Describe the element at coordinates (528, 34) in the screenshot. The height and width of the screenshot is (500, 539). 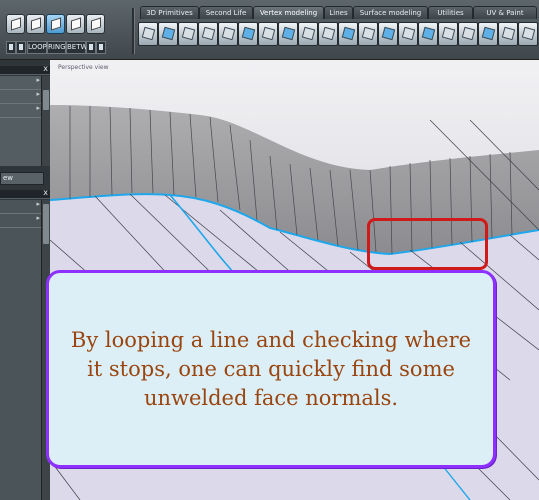
I see `select-plus-icon` at that location.